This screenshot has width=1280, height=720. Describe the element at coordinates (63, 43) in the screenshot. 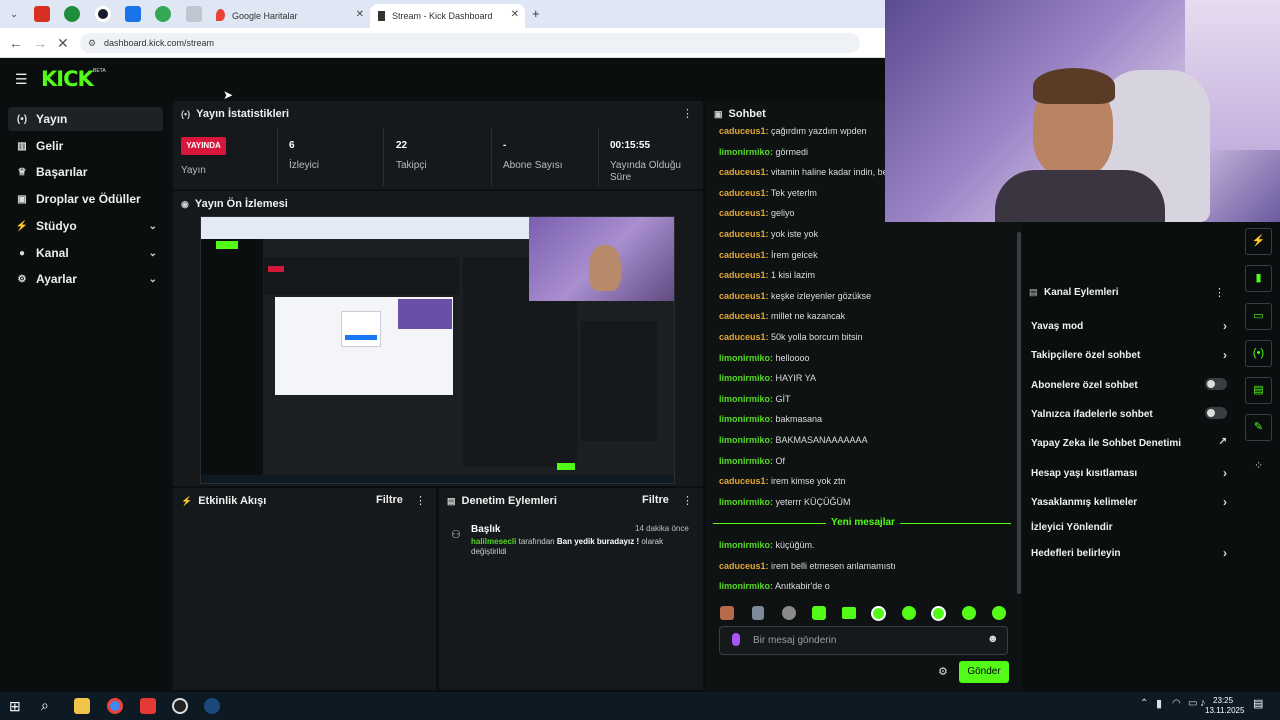

I see `stop-icon: ✕` at that location.